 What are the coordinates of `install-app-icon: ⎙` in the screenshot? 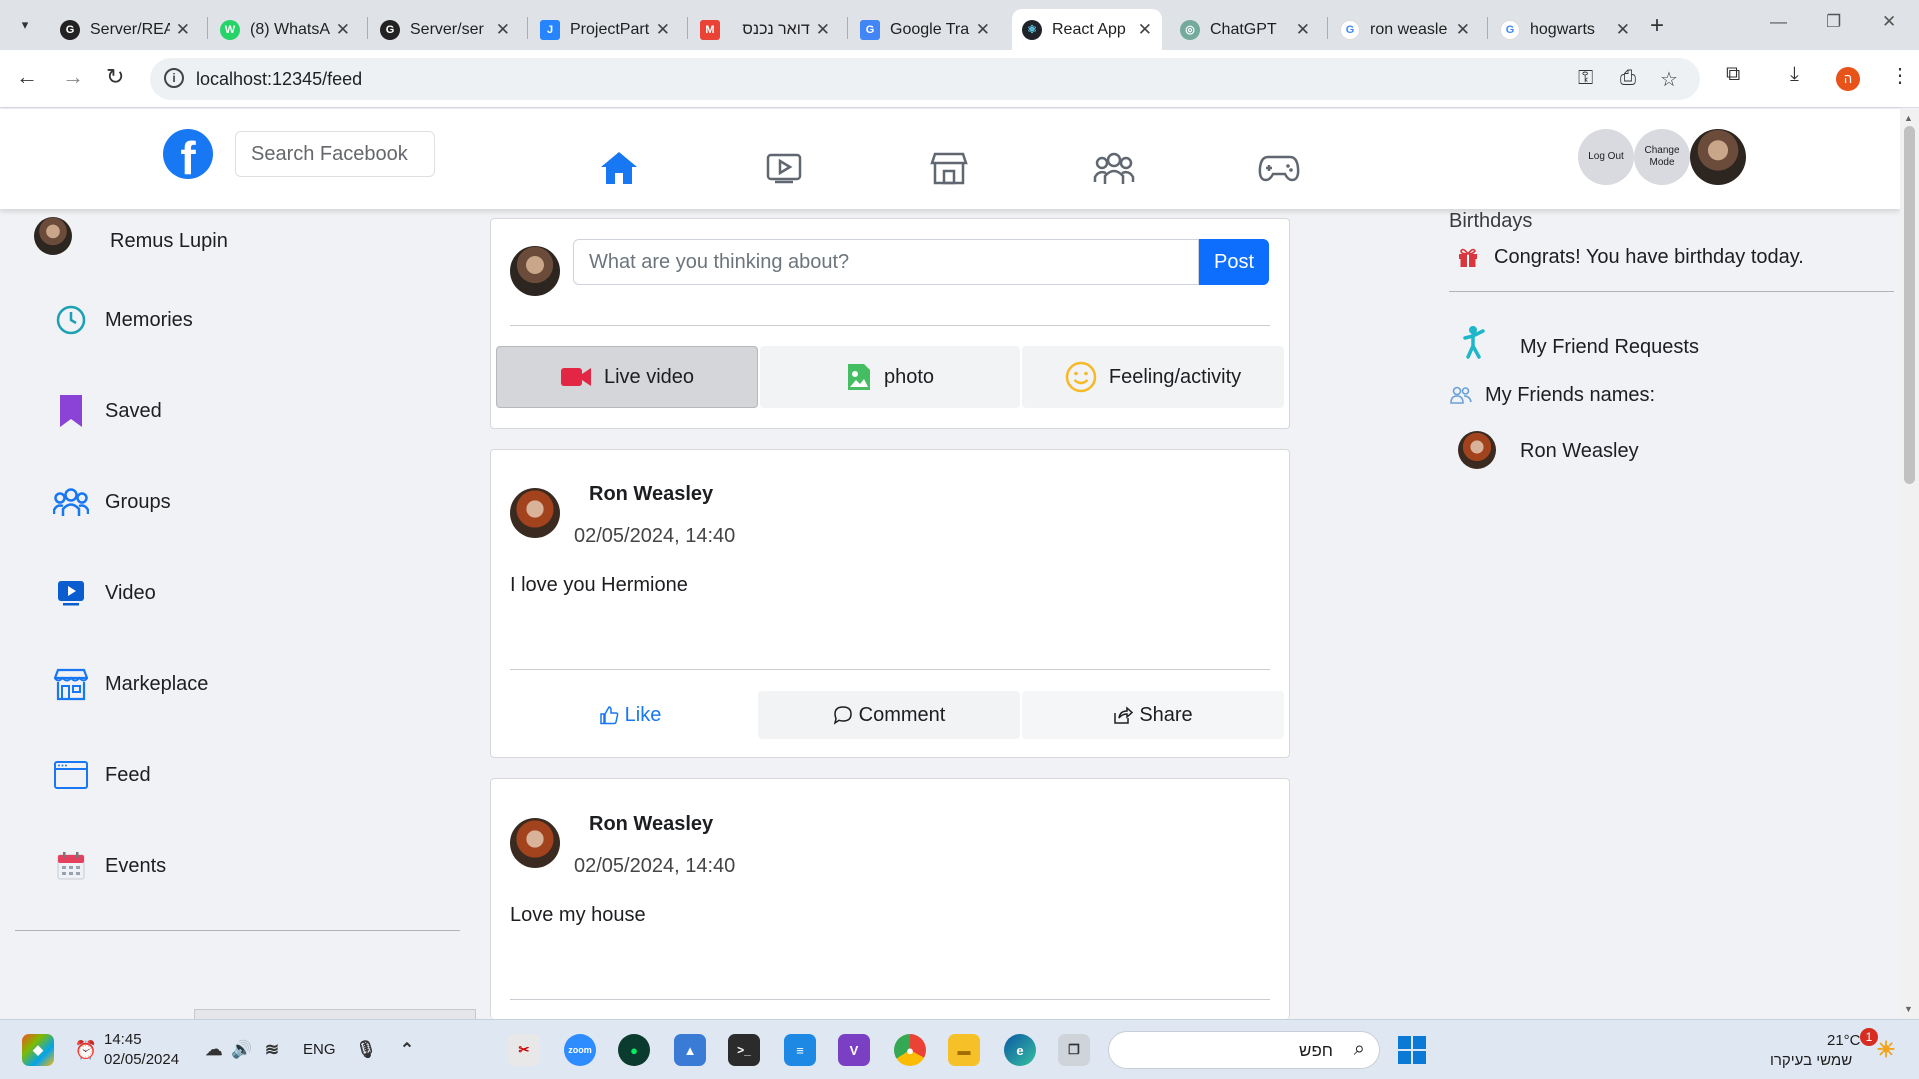 It's located at (1628, 78).